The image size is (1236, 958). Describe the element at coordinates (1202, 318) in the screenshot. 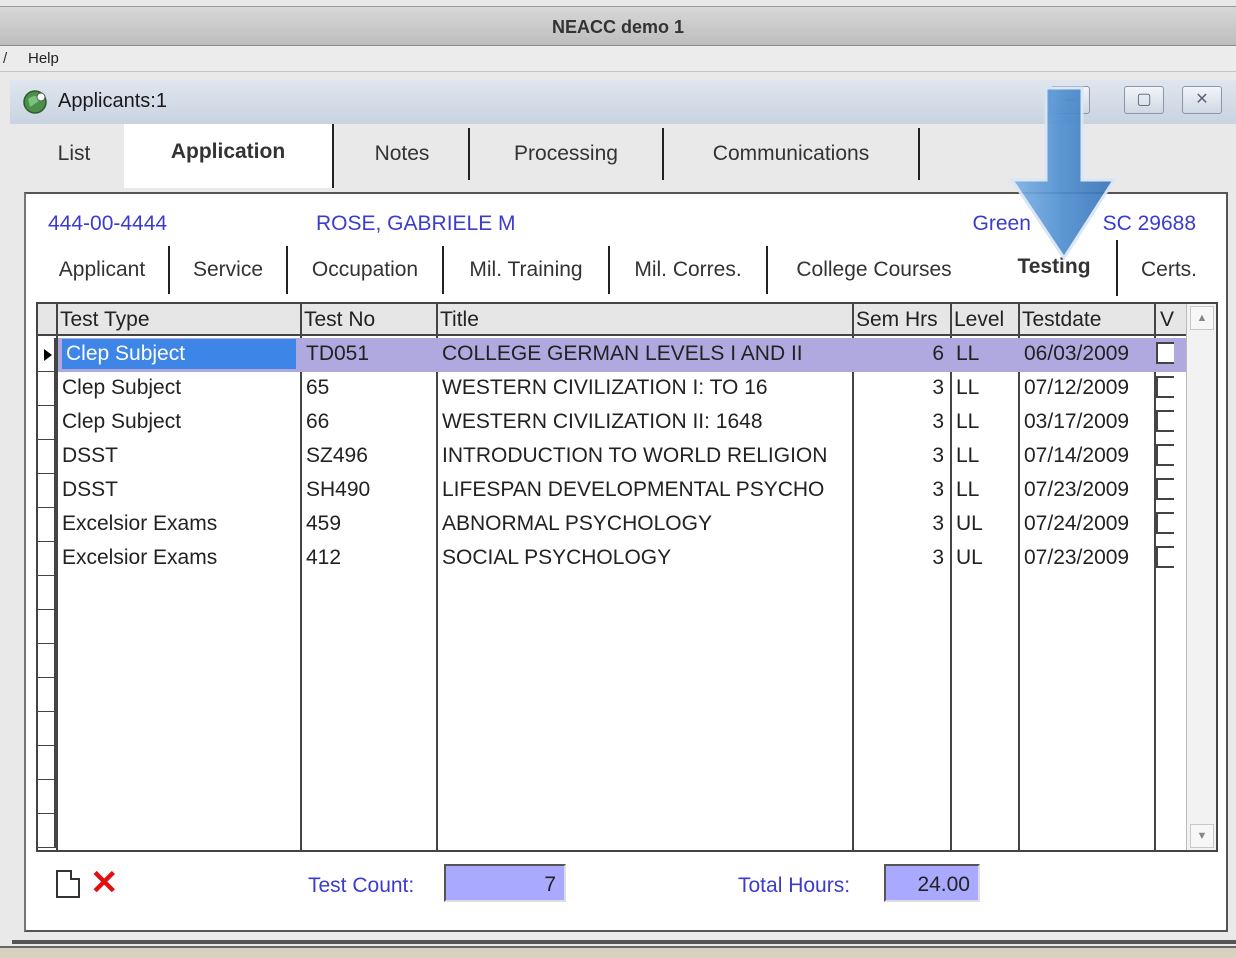

I see `scroll-up-icon: ▲` at that location.